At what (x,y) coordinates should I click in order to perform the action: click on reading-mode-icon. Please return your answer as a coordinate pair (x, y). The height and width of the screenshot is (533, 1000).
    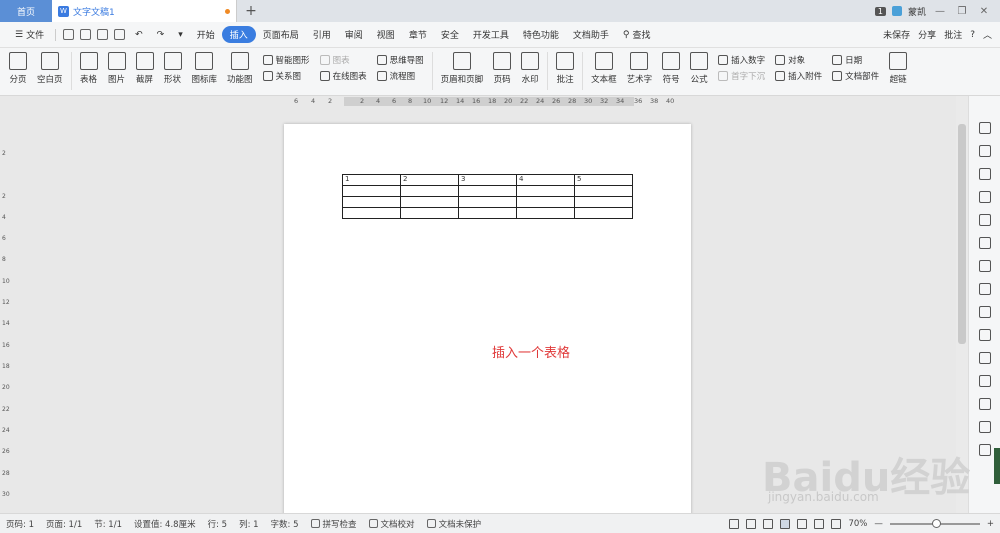
    Looking at the image, I should click on (751, 523).